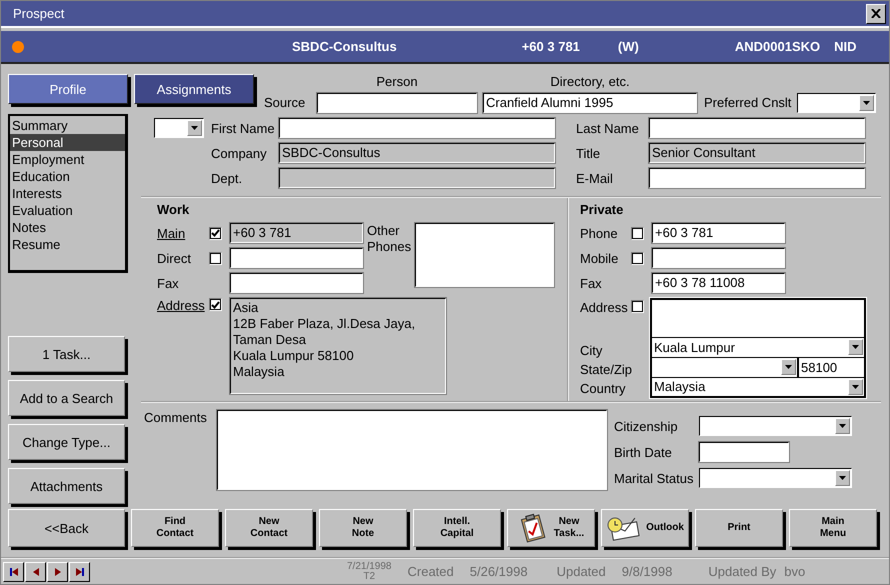 The width and height of the screenshot is (890, 585). I want to click on skip-last-icon, so click(79, 571).